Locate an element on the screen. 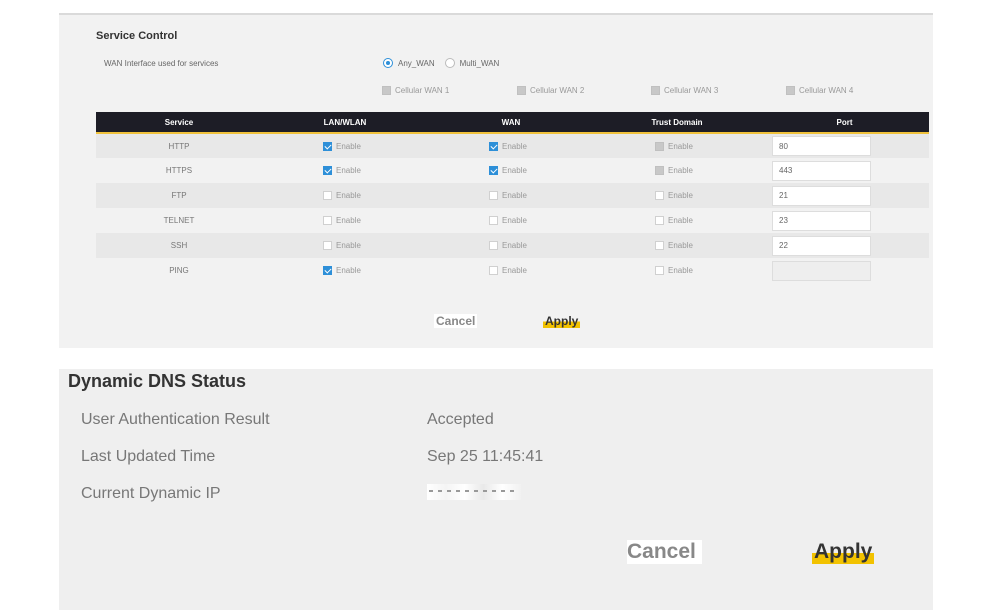  radio-any-wan is located at coordinates (388, 63).